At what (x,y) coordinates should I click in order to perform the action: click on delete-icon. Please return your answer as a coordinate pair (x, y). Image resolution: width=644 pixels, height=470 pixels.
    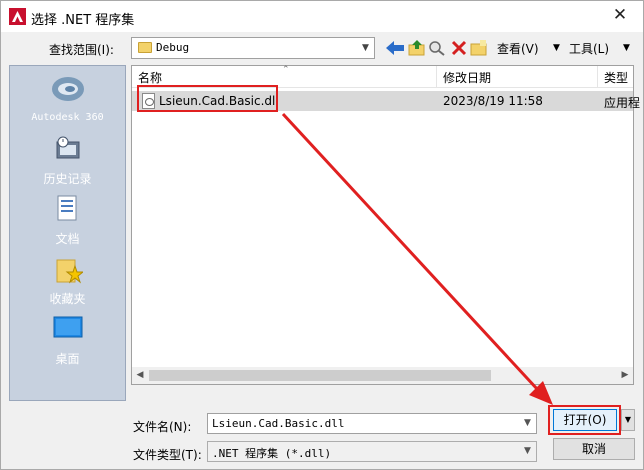
    Looking at the image, I should click on (459, 48).